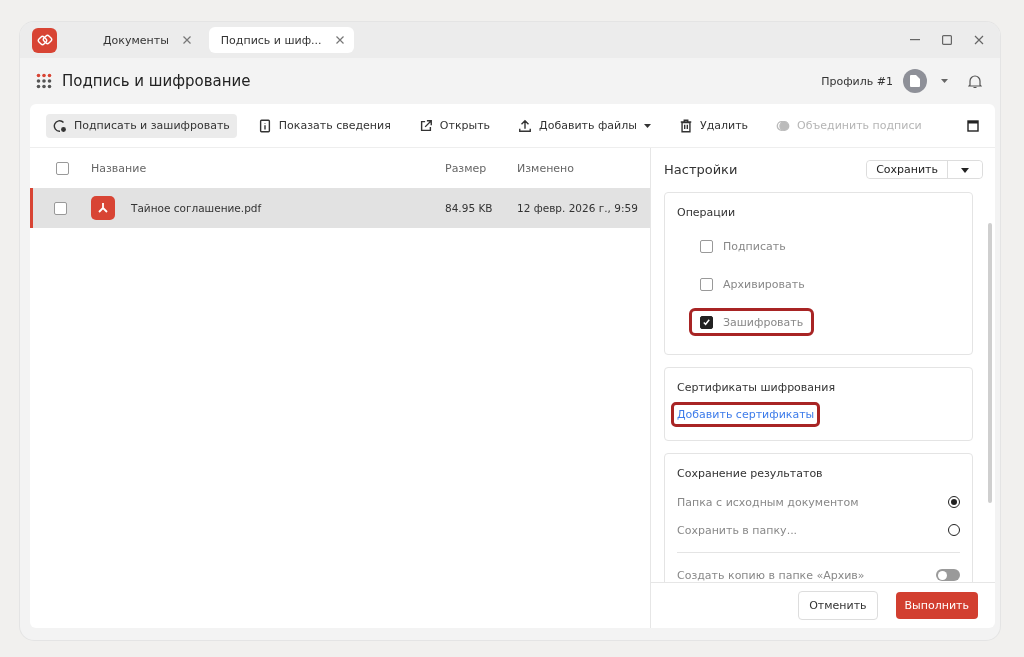 The width and height of the screenshot is (1024, 657). Describe the element at coordinates (340, 208) in the screenshot. I see `file-row: Тайное соглашение.pdf 84.95 KB 12 февр. 2026 г., 9:59` at that location.